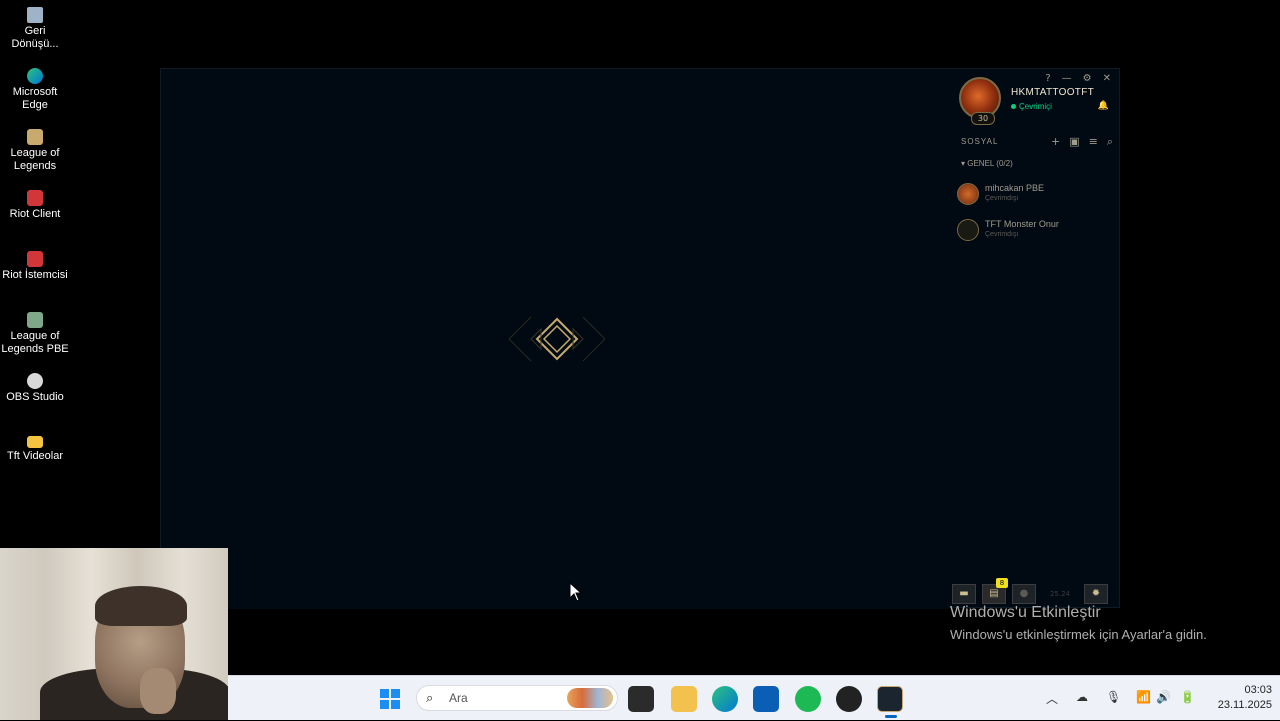  I want to click on chevron-up-icon: ︿, so click(1052, 698).